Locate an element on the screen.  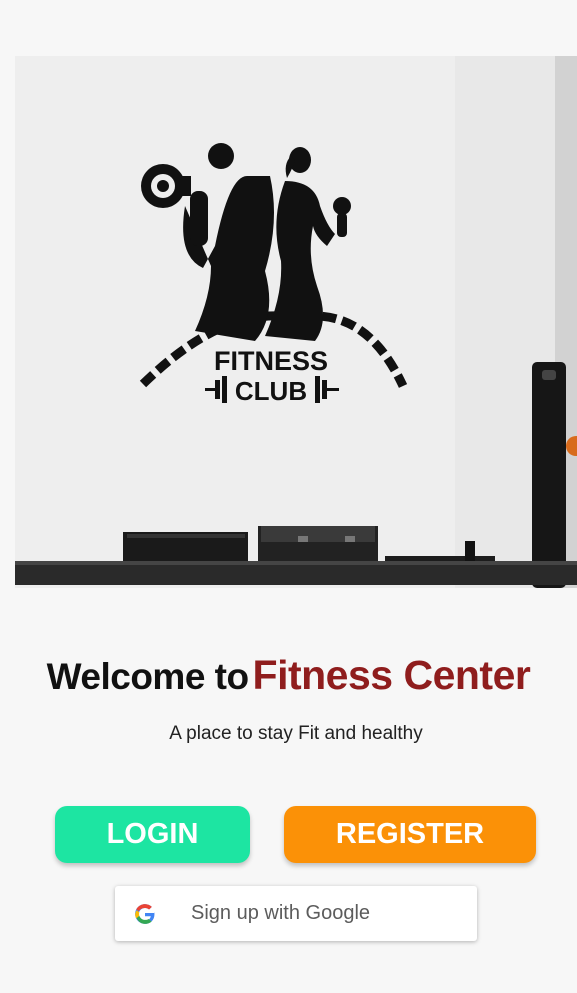
welcome-highlight: Fitness Center is located at coordinates (391, 675).